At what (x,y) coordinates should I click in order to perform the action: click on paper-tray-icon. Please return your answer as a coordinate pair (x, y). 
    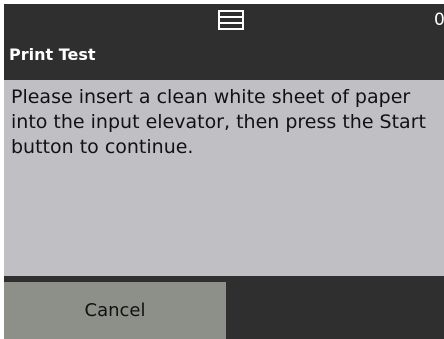
    Looking at the image, I should click on (231, 20).